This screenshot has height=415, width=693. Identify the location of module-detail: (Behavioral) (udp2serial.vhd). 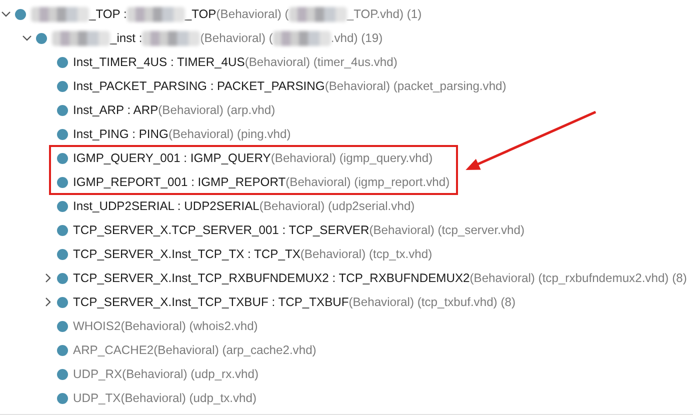
(337, 206).